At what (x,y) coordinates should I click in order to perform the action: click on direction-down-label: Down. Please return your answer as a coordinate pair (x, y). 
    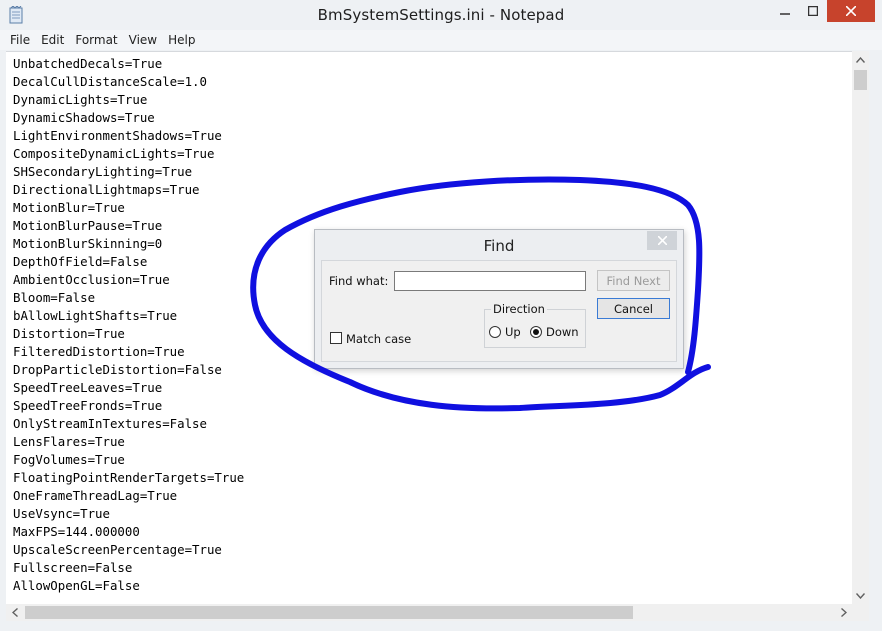
    Looking at the image, I should click on (562, 332).